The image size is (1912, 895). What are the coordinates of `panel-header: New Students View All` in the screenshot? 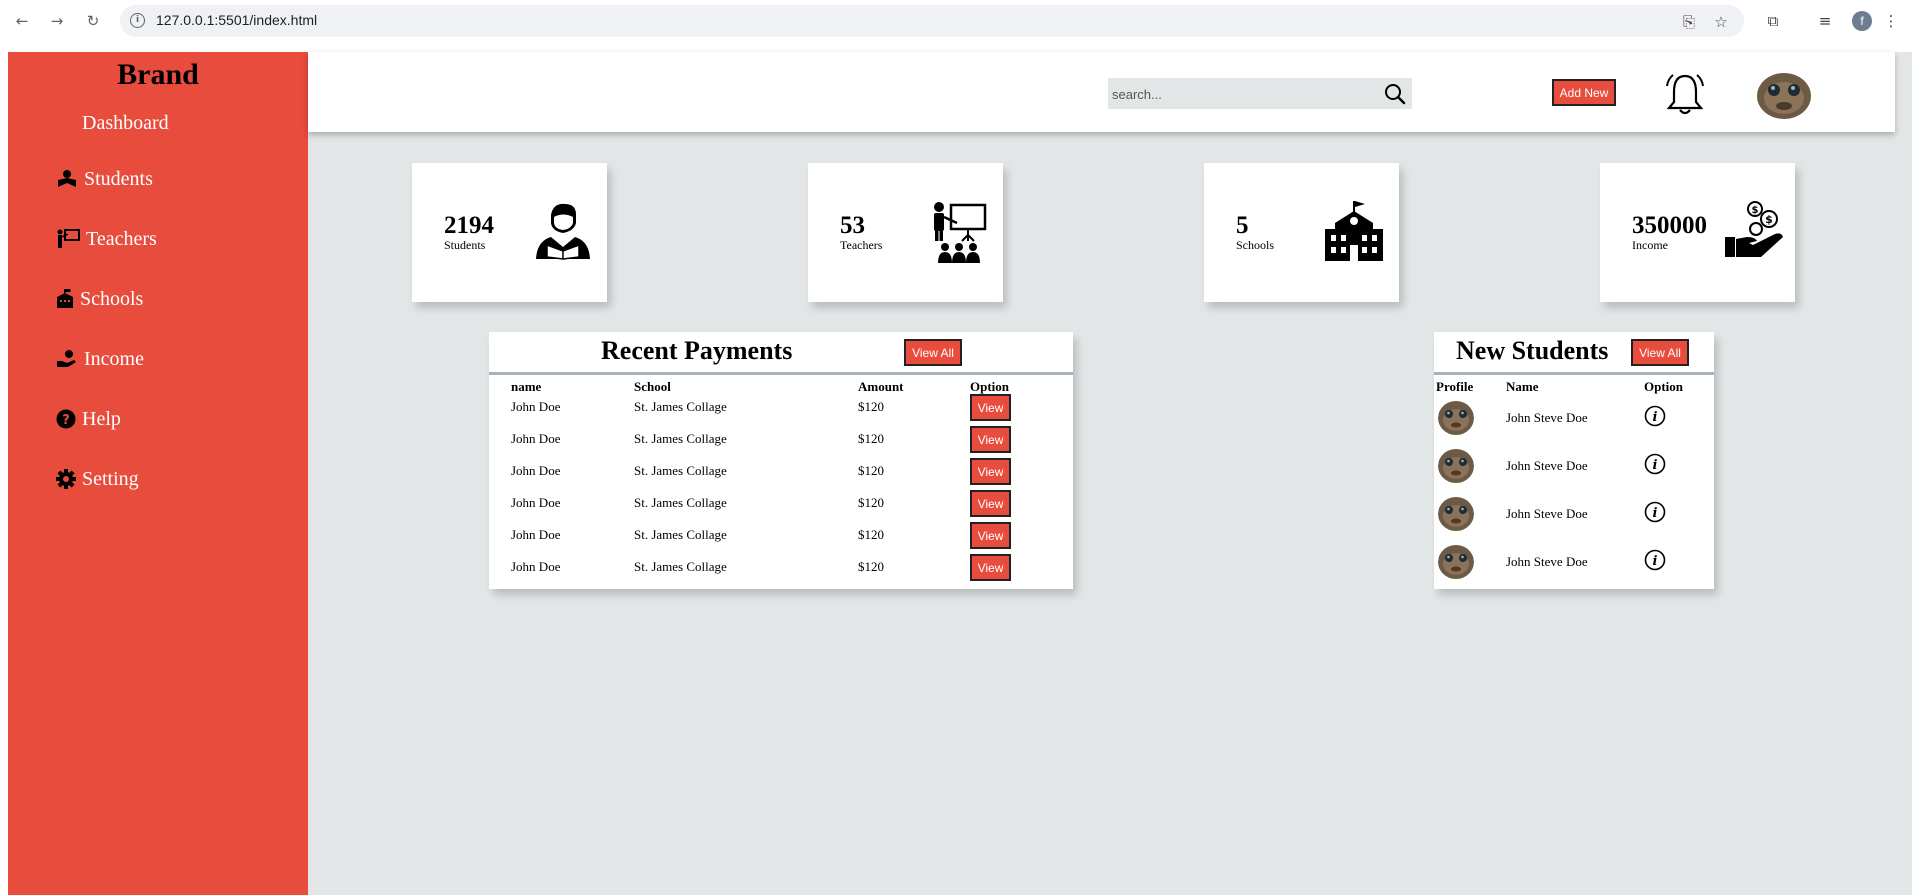 It's located at (1574, 353).